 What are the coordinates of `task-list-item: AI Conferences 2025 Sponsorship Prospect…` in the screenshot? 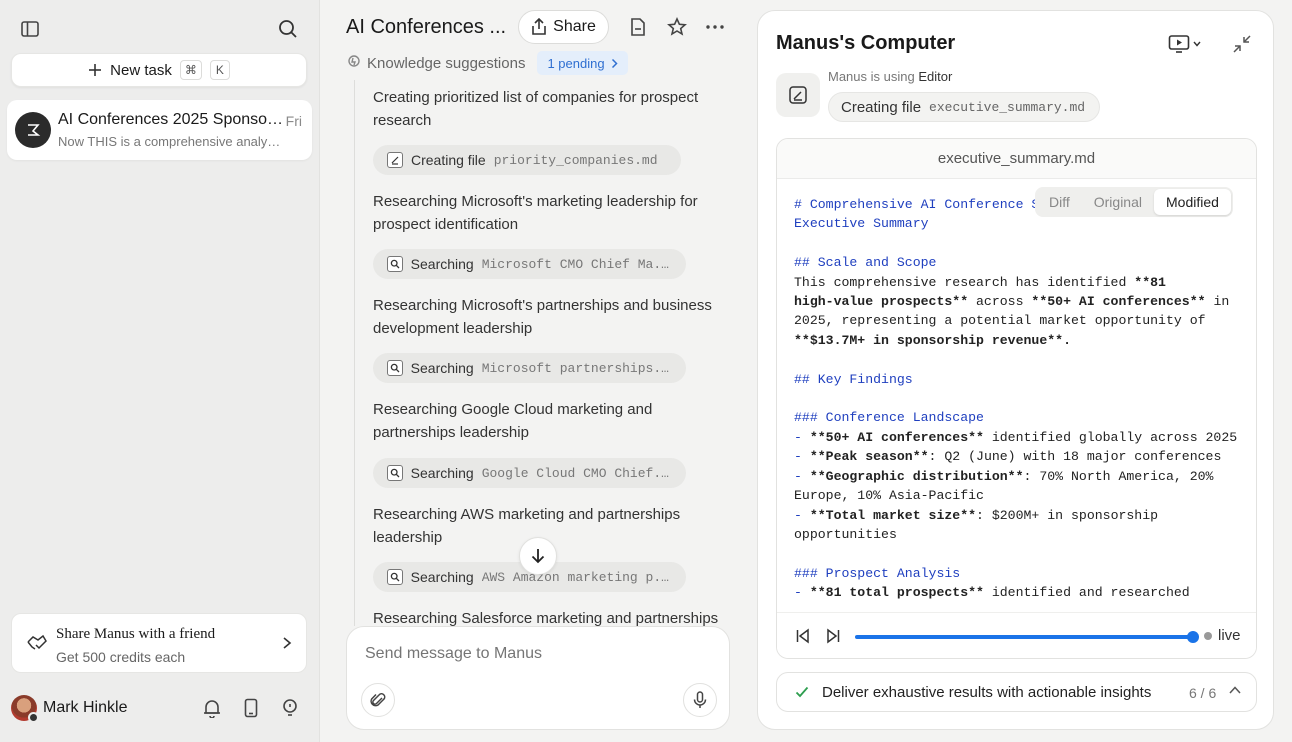 It's located at (159, 130).